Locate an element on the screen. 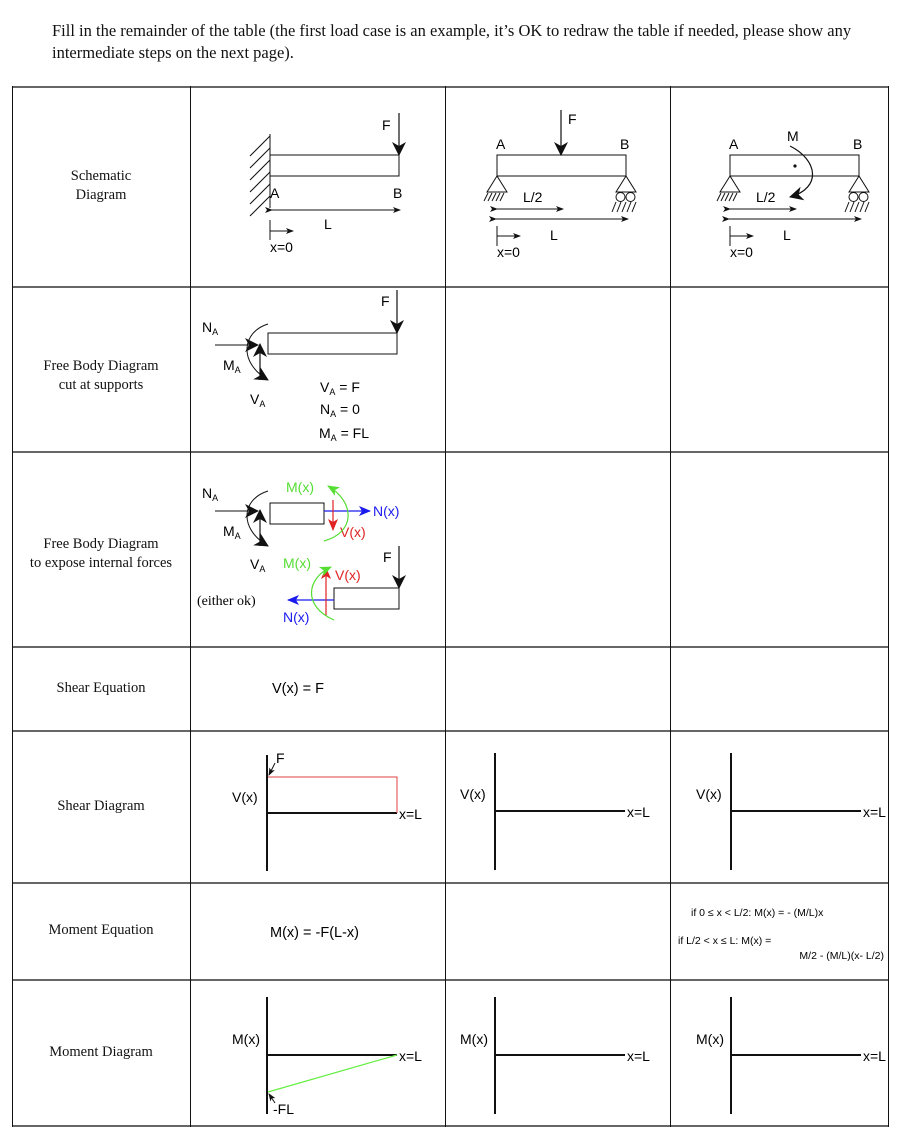  case1-fbd-supports: F NA MA VA VA = F NA = 0 MA = FL is located at coordinates (303, 366).